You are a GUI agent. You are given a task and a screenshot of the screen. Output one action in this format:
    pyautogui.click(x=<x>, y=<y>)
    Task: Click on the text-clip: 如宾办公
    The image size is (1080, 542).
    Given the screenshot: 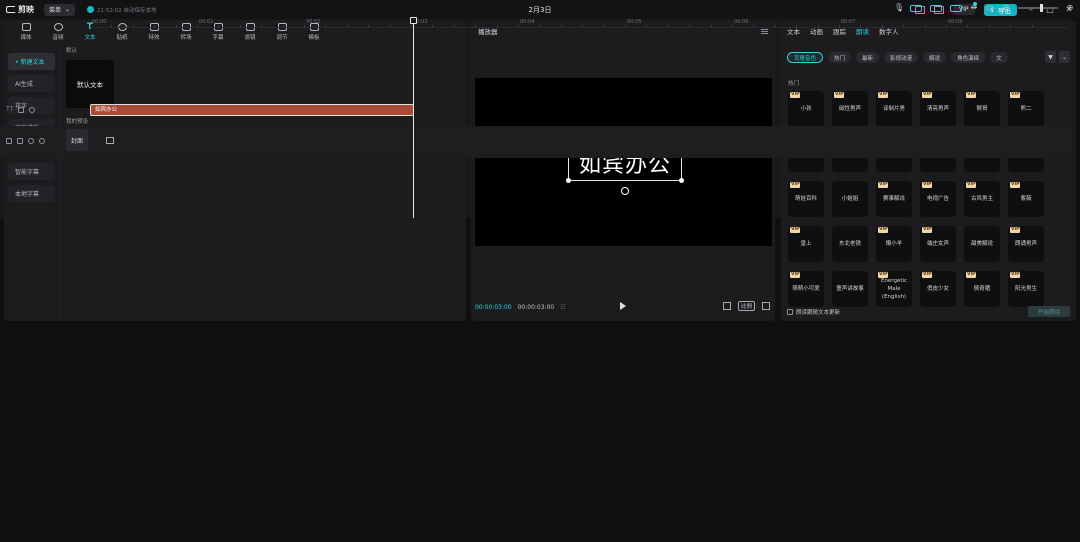 What is the action you would take?
    pyautogui.click(x=252, y=110)
    